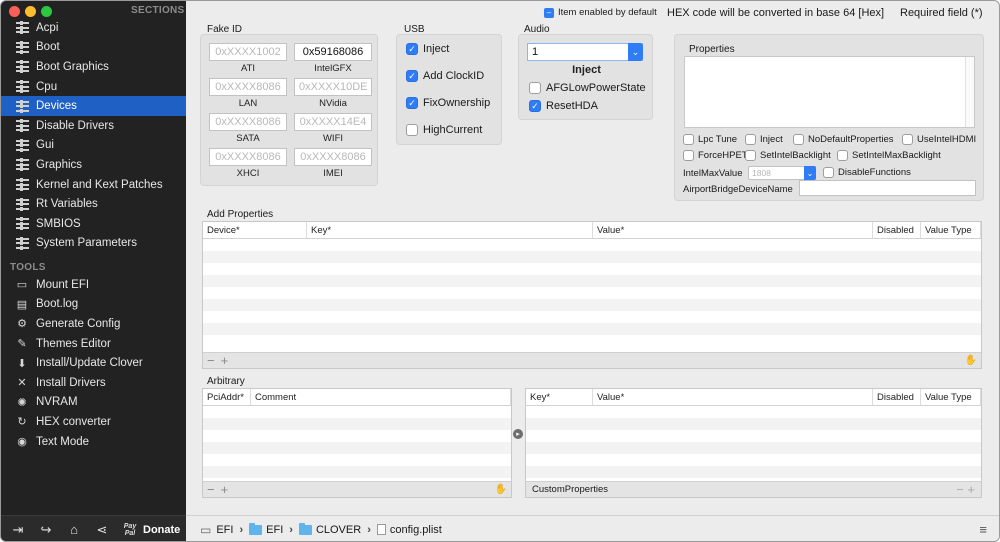 Image resolution: width=1000 pixels, height=542 pixels. I want to click on home-icon: ⌂, so click(74, 530).